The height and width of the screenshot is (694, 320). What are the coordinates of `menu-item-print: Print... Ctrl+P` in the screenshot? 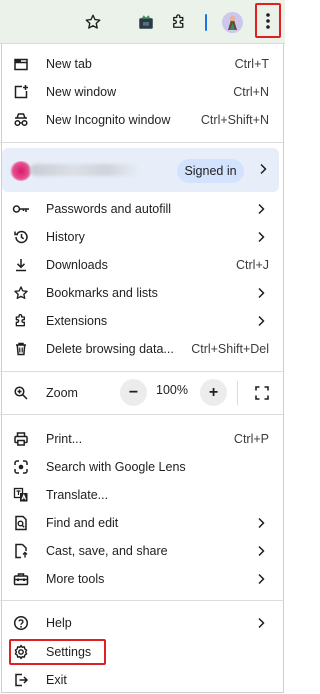 It's located at (141, 439).